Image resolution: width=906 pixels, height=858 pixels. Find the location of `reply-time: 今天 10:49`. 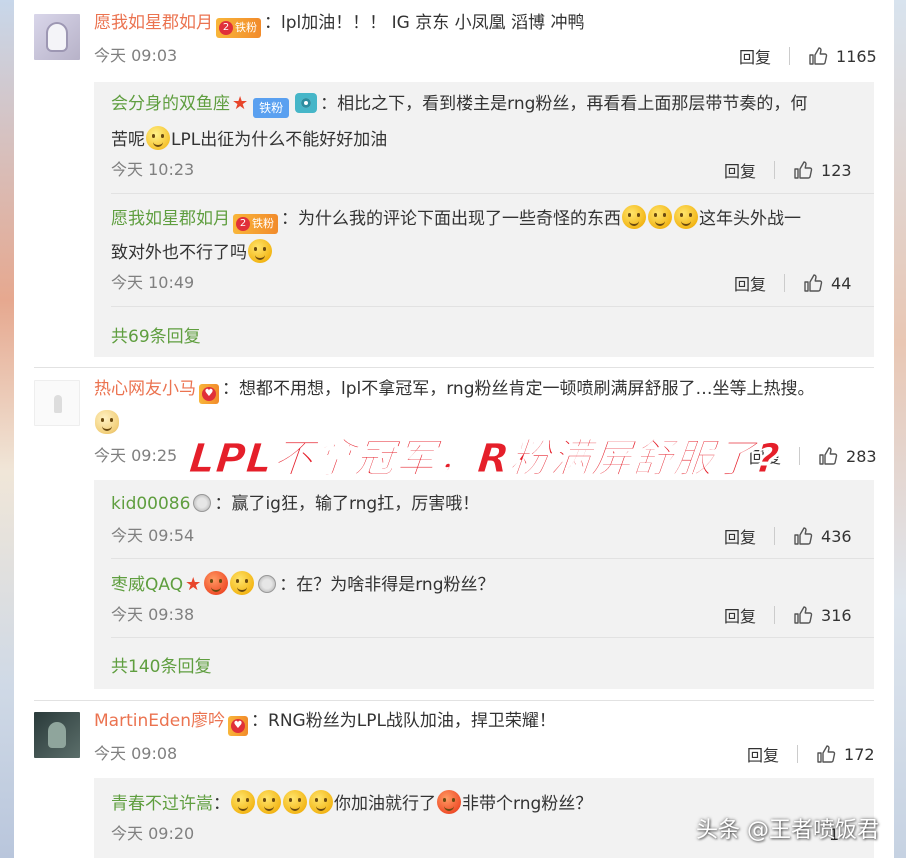

reply-time: 今天 10:49 is located at coordinates (153, 282).